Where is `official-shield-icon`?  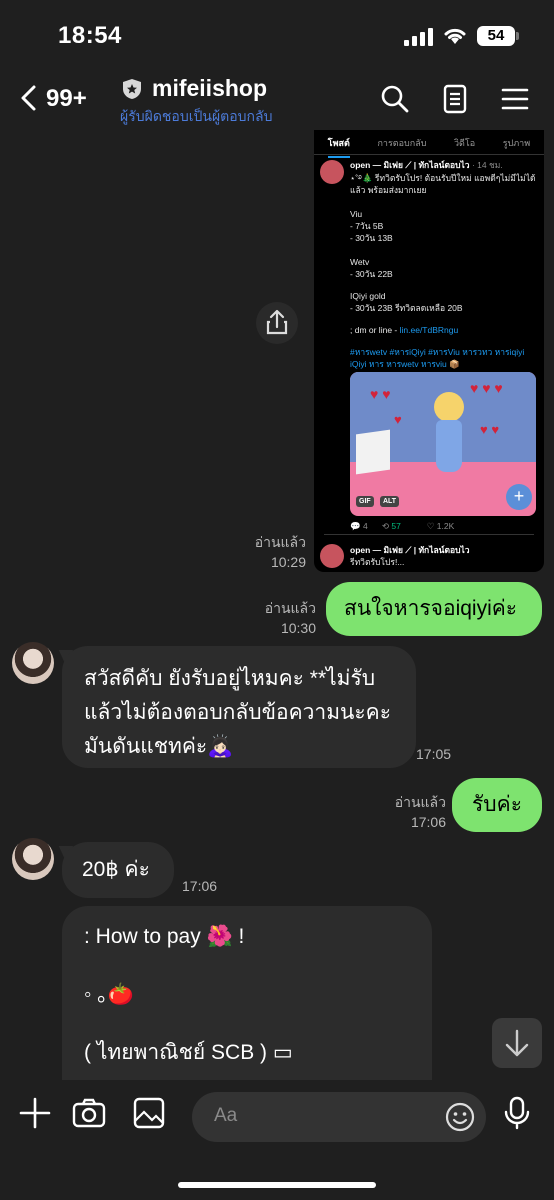 official-shield-icon is located at coordinates (132, 89).